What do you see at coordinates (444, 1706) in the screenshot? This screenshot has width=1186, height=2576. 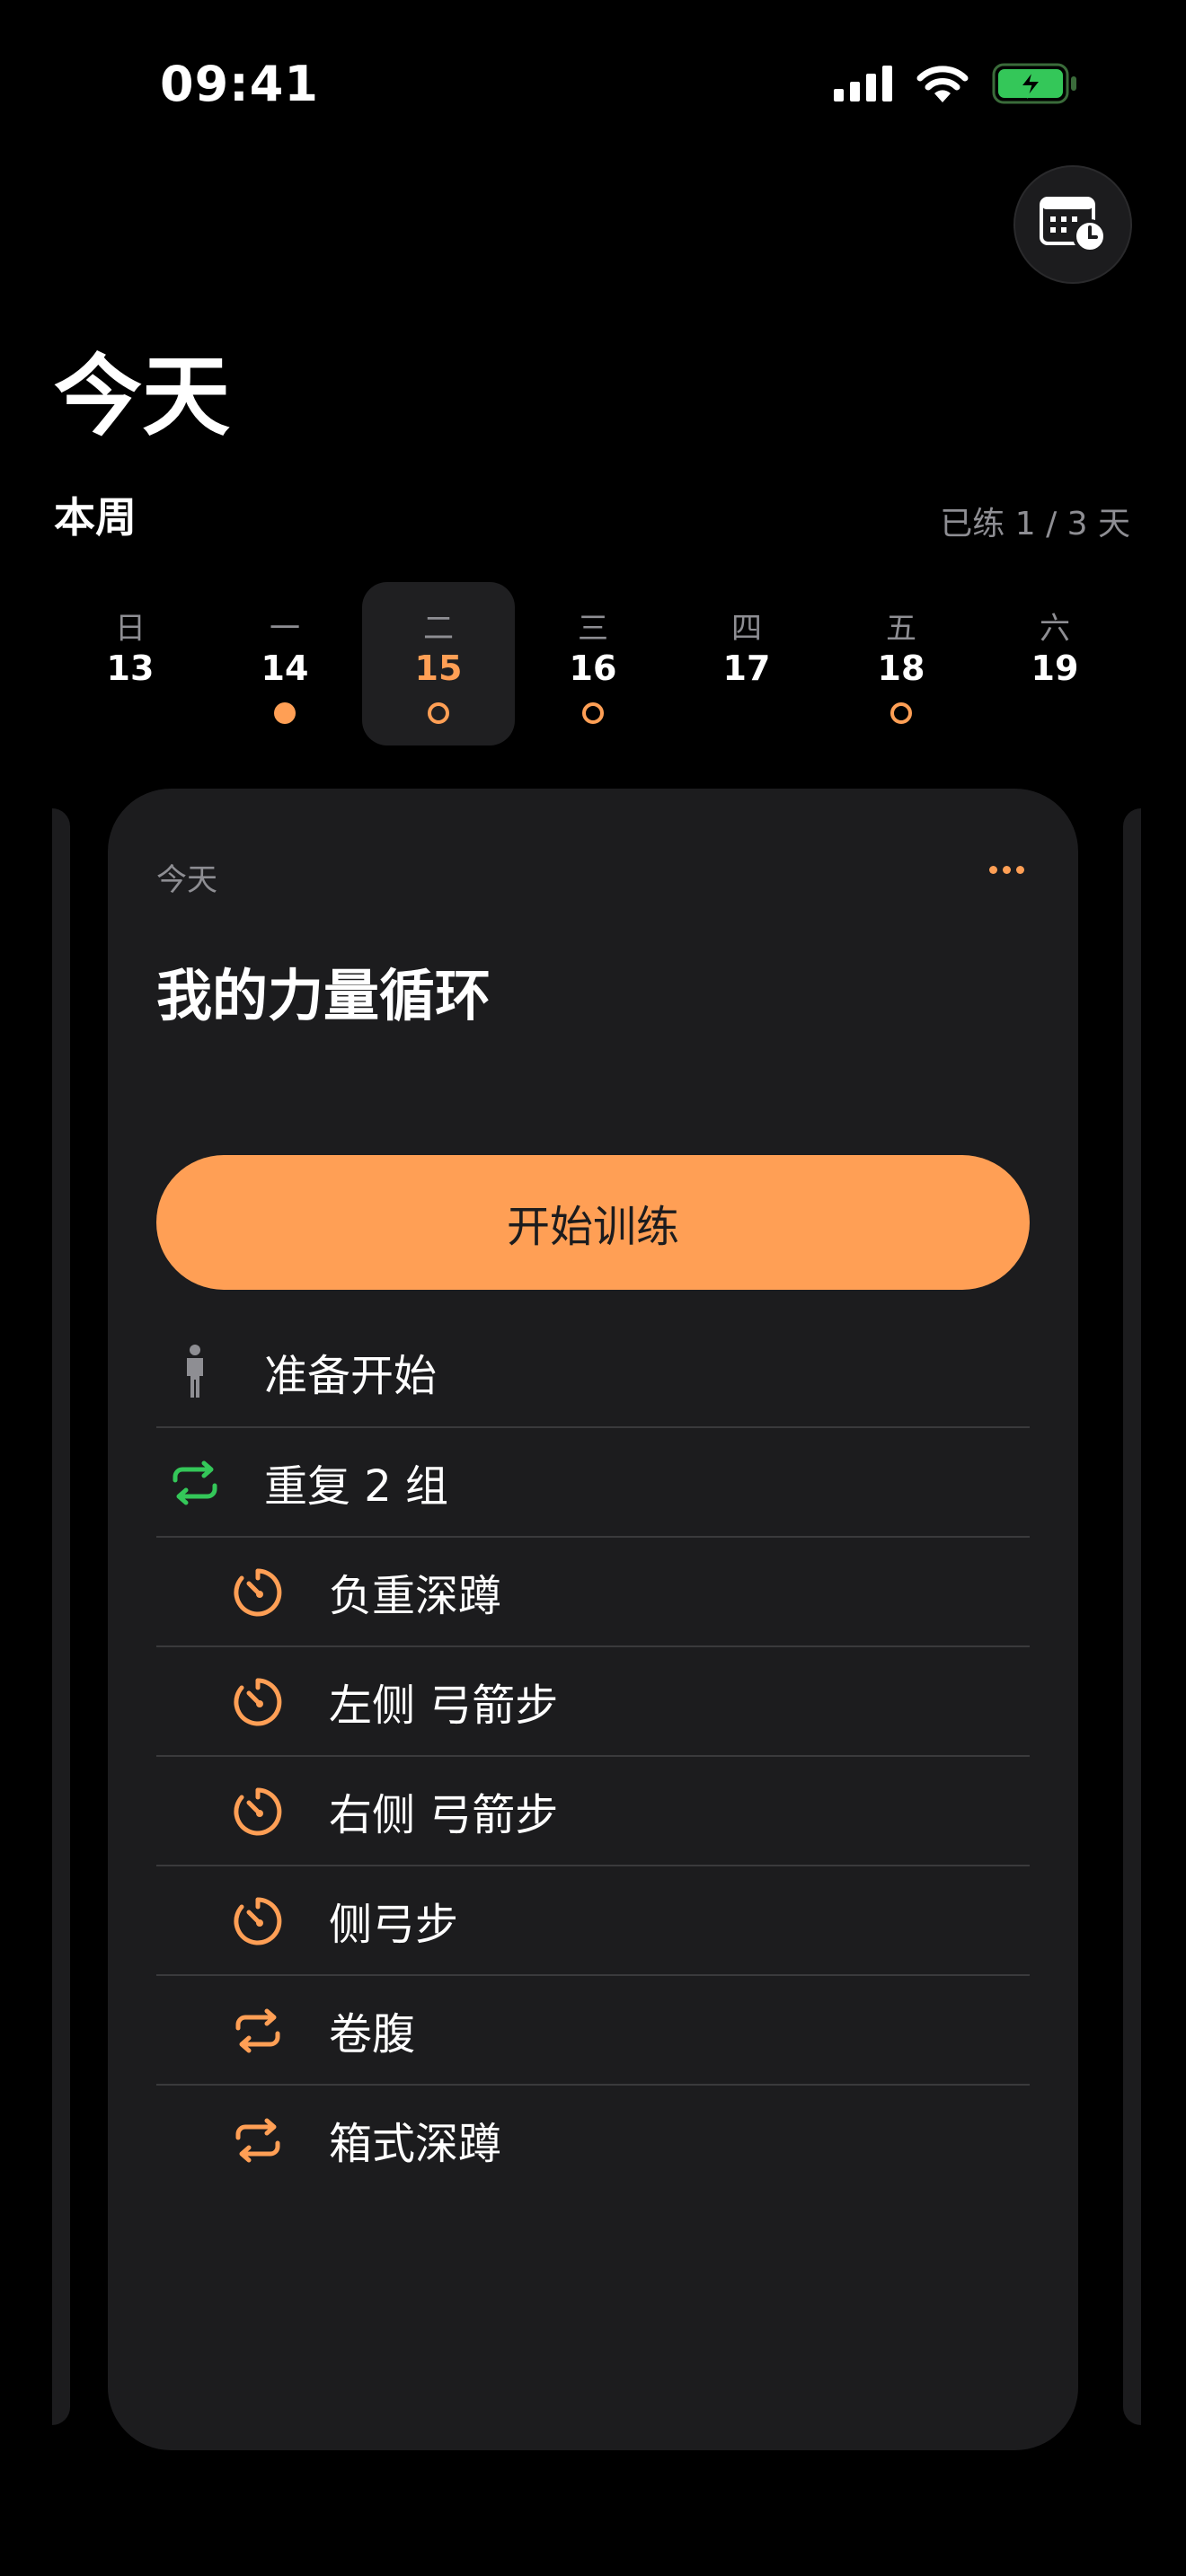 I see `workout-step-label: 左侧 弓箭步` at bounding box center [444, 1706].